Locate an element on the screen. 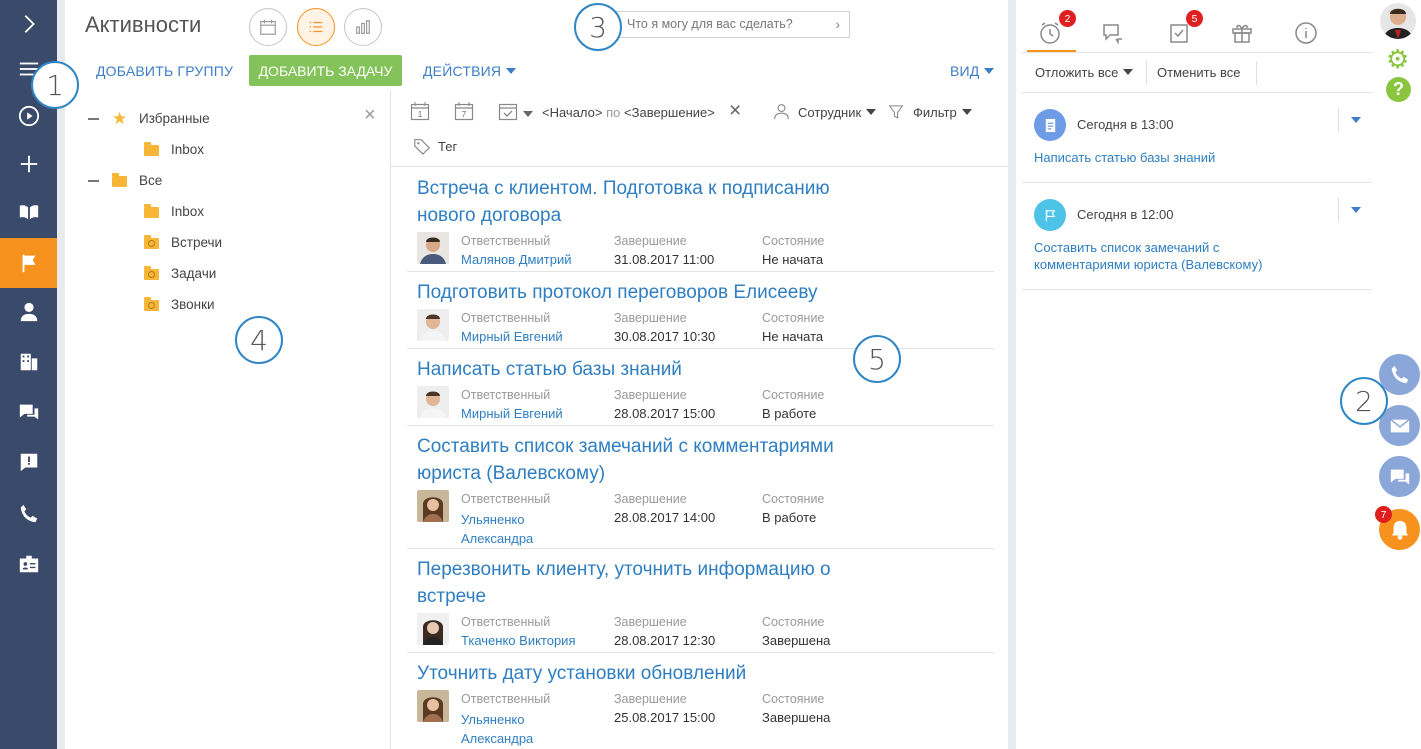  employee-filter: Сотрудник is located at coordinates (837, 112).